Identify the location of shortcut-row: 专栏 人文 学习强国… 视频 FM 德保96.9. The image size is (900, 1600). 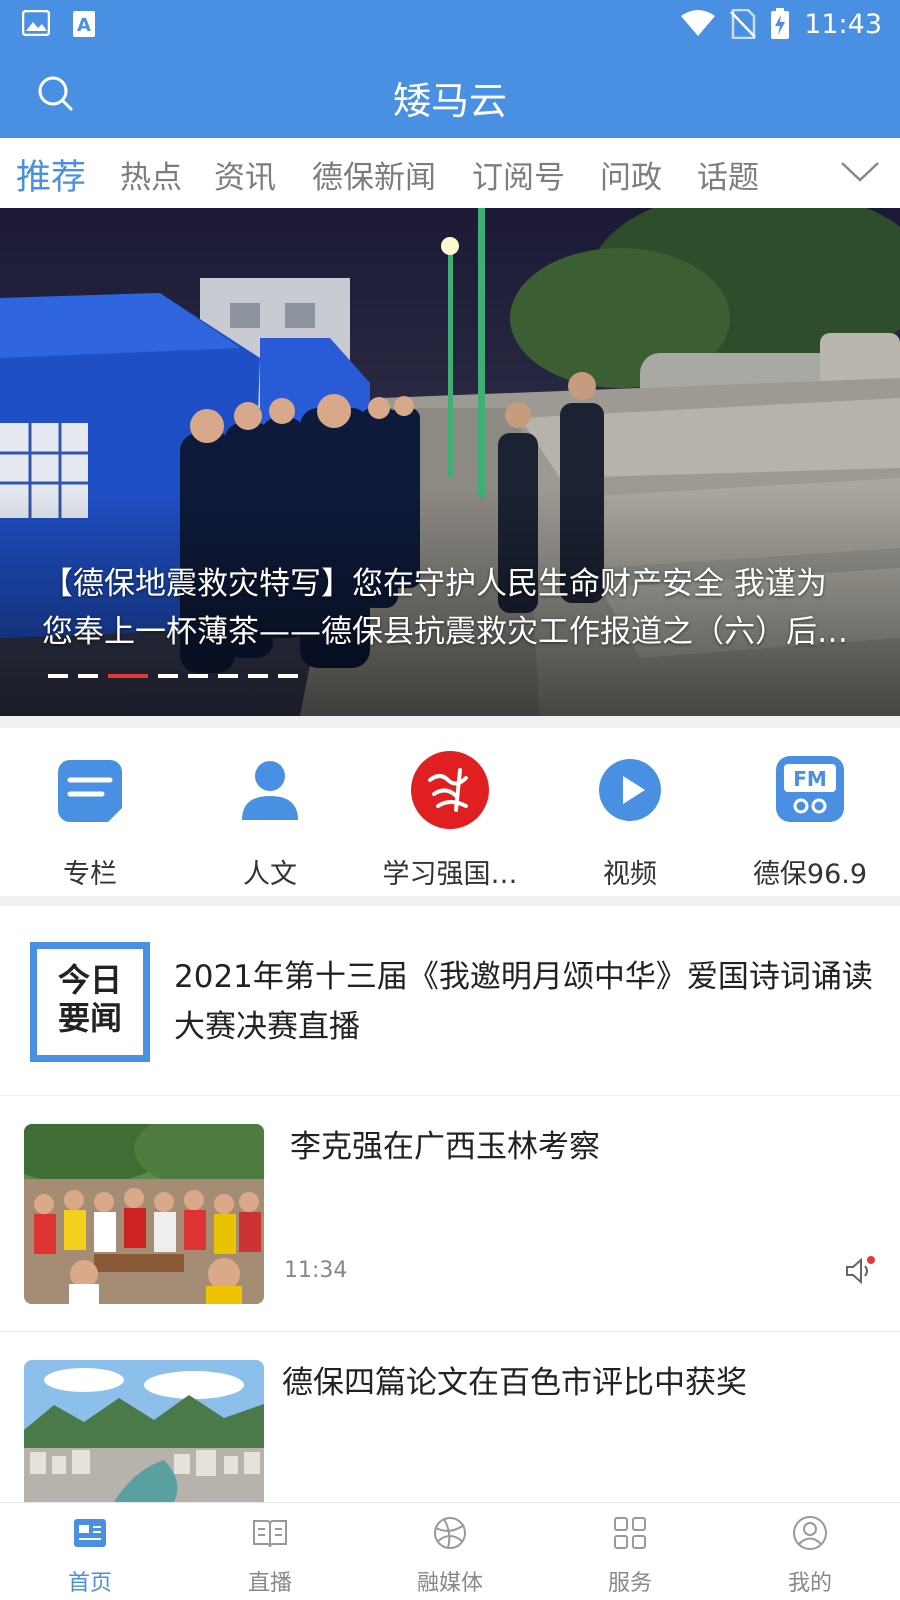
(450, 812).